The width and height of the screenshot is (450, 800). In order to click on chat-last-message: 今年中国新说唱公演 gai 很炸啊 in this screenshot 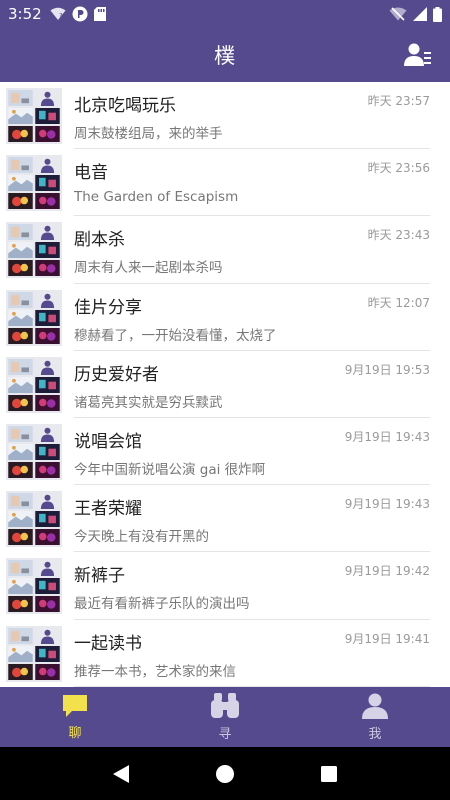, I will do `click(170, 469)`.